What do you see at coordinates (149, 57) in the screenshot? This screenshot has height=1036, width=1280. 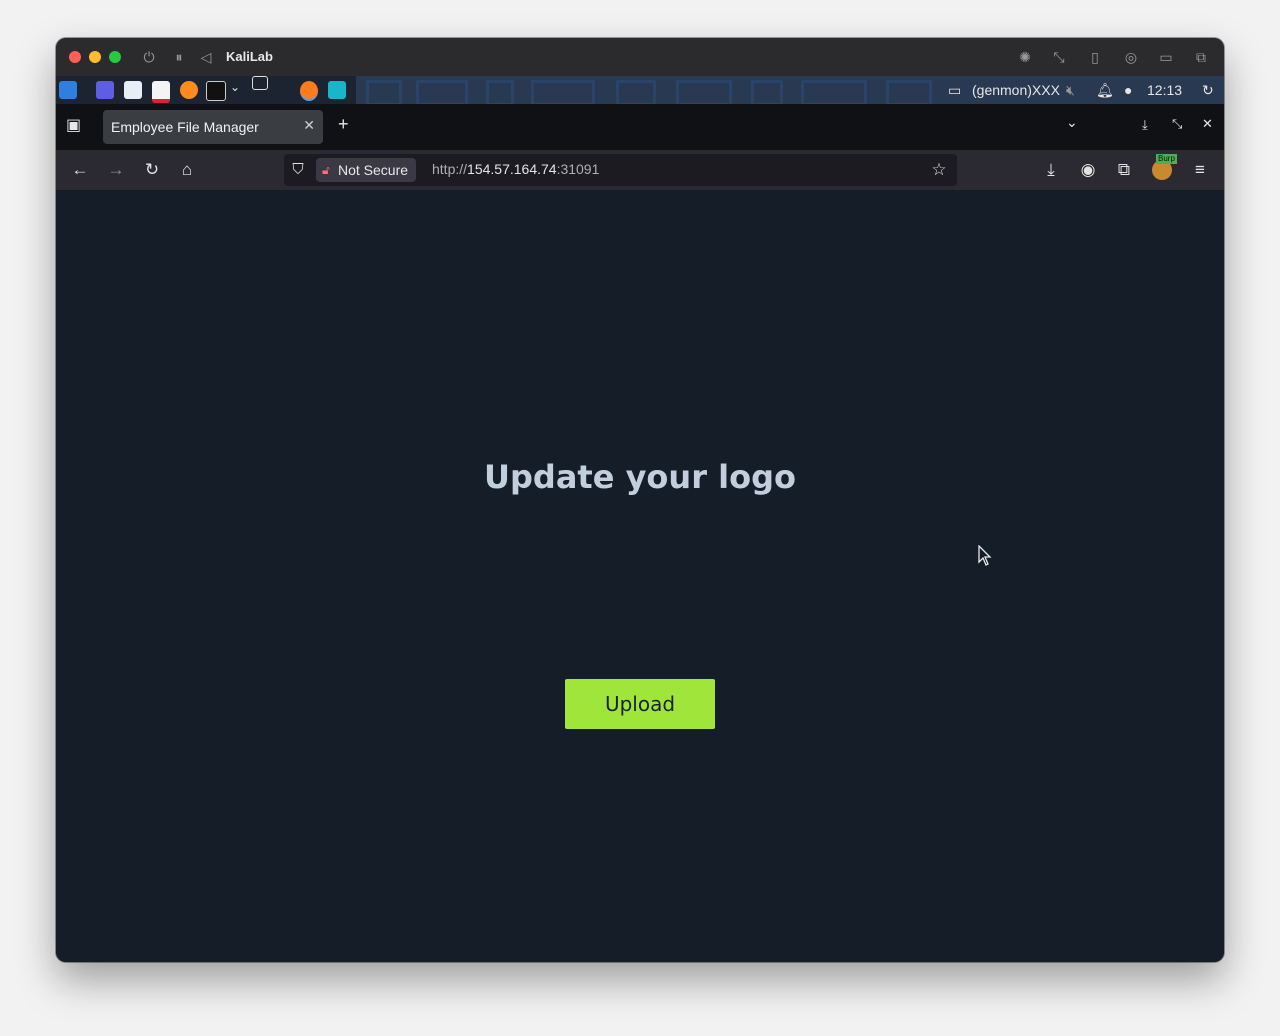 I see `power-icon: ⏻` at bounding box center [149, 57].